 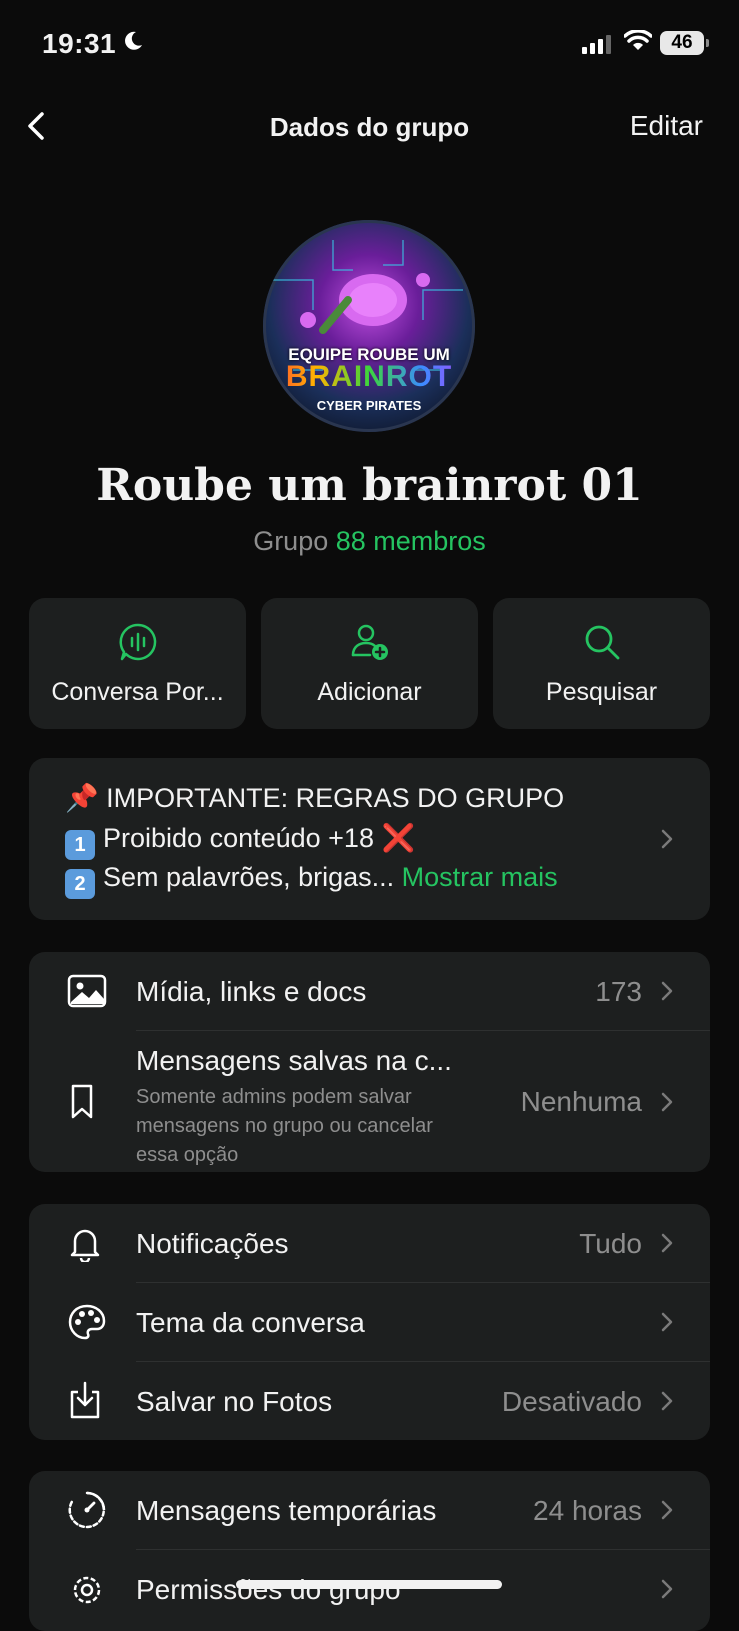 I want to click on group-subtitle: Grupo 88 membros, so click(x=369, y=541).